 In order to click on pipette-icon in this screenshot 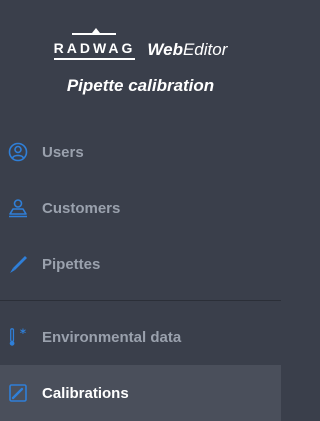, I will do `click(18, 264)`.